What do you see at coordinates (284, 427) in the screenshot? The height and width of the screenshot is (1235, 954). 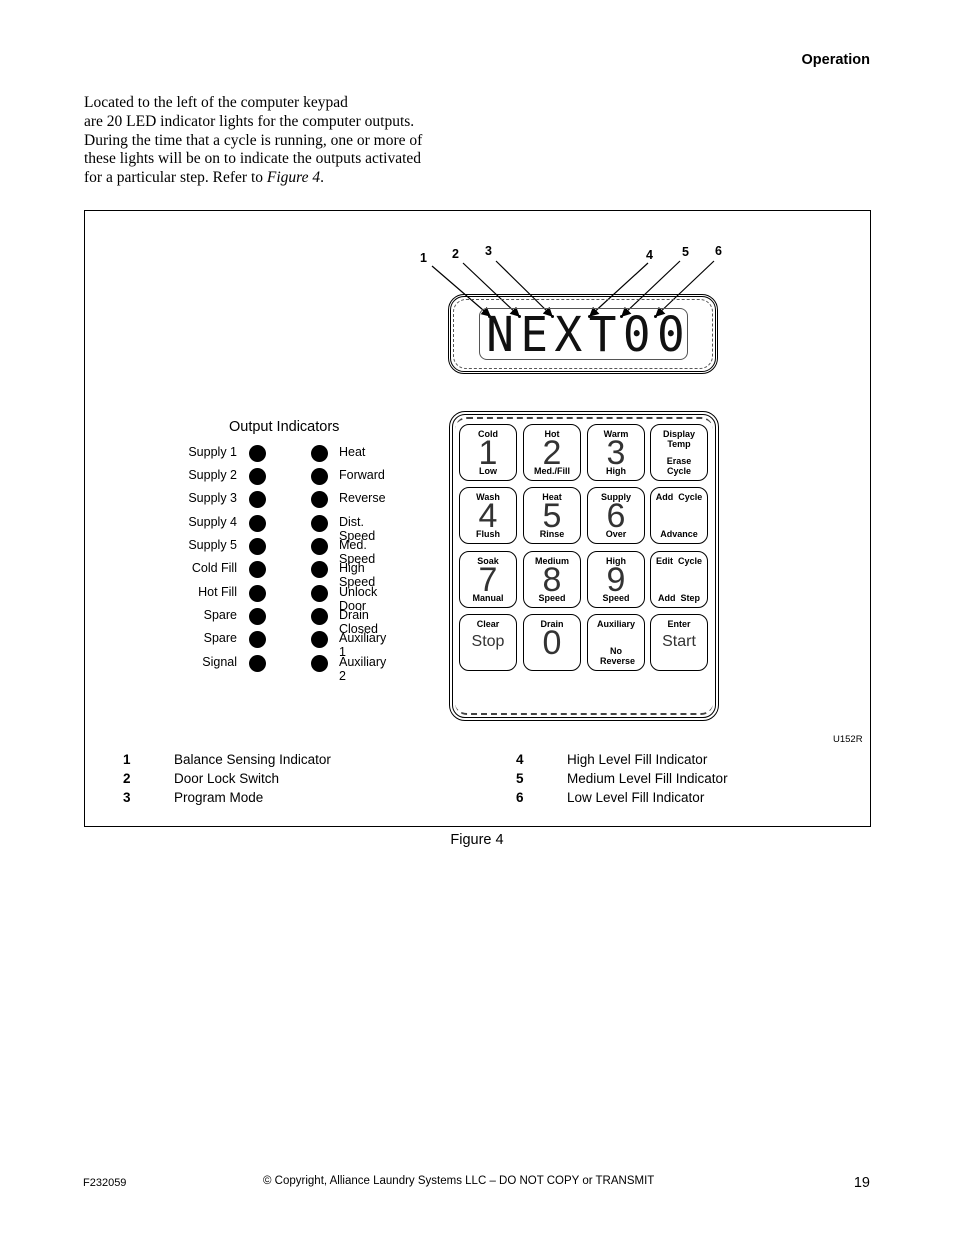 I see `output-indicators-title: Output Indicators` at bounding box center [284, 427].